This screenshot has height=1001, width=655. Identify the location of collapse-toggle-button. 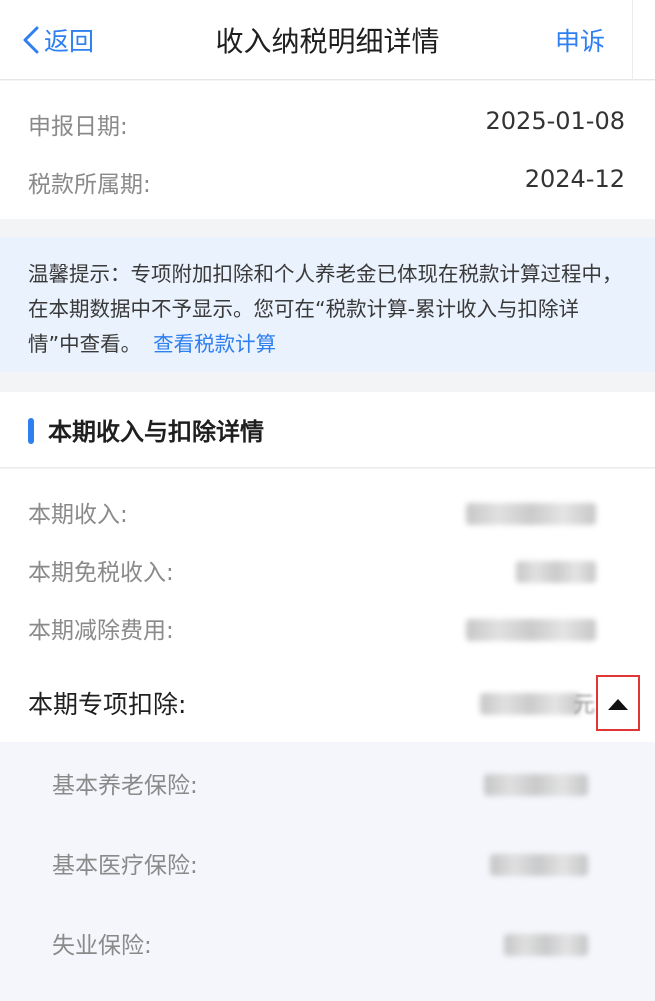
(618, 703).